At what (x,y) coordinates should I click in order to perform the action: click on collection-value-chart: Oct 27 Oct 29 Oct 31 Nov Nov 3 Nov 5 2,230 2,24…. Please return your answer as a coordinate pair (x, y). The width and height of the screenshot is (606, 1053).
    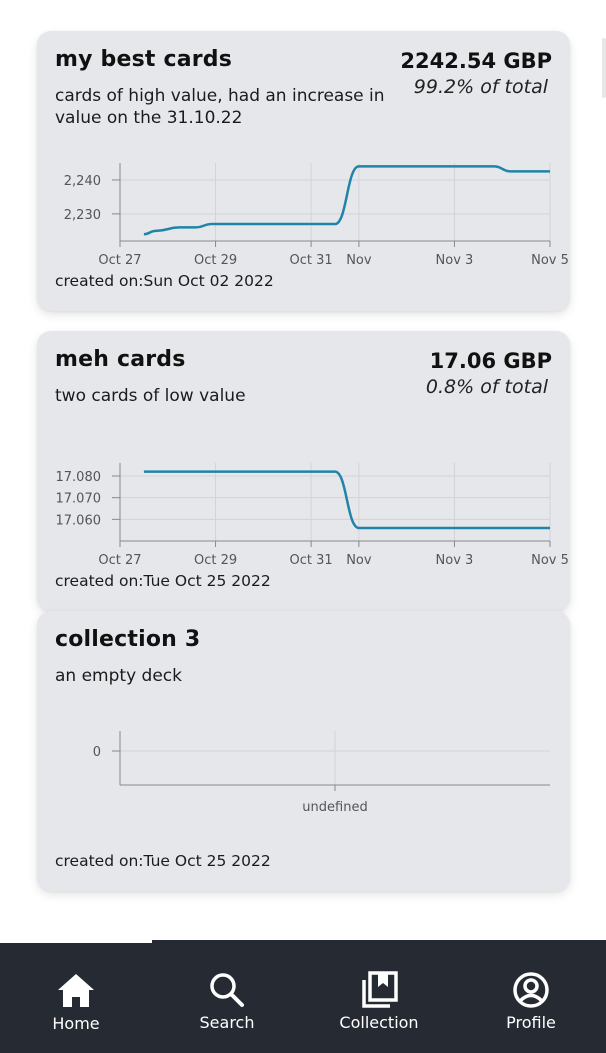
    Looking at the image, I should click on (316, 215).